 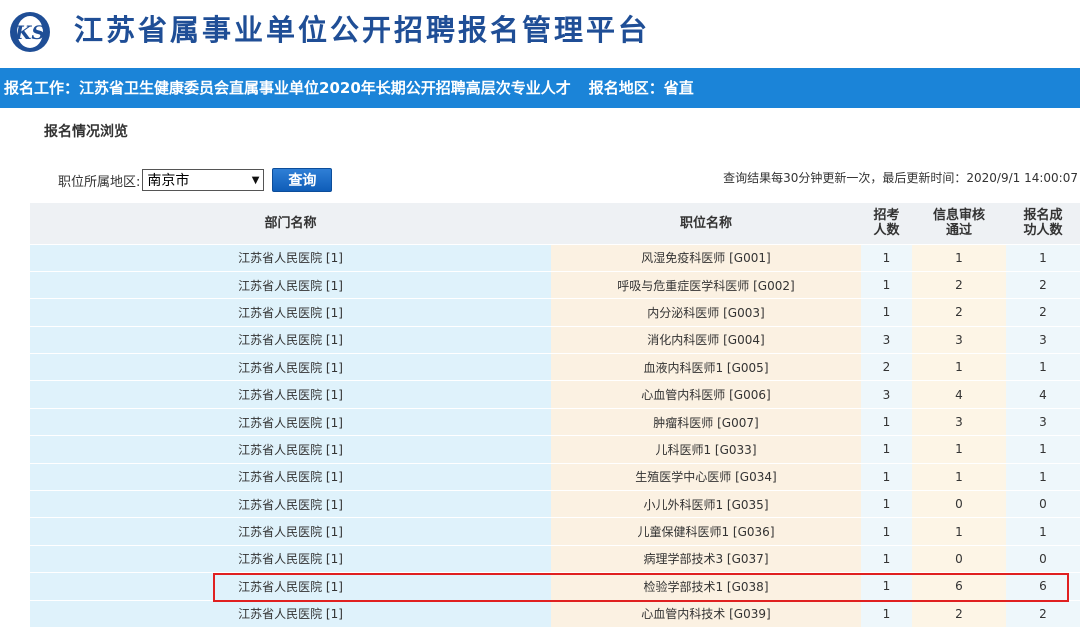 I want to click on table-row: 江苏省人民医院 [1] 心血管内科技术 [G039] 1 2 2, so click(x=555, y=614).